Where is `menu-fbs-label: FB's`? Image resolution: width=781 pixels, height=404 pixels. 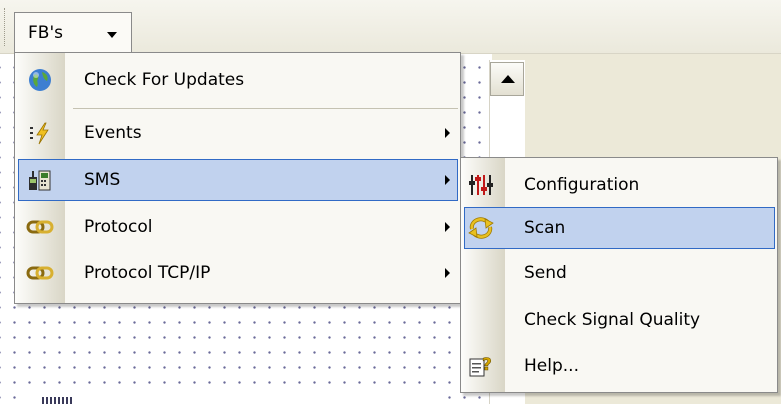
menu-fbs-label: FB's is located at coordinates (45, 32).